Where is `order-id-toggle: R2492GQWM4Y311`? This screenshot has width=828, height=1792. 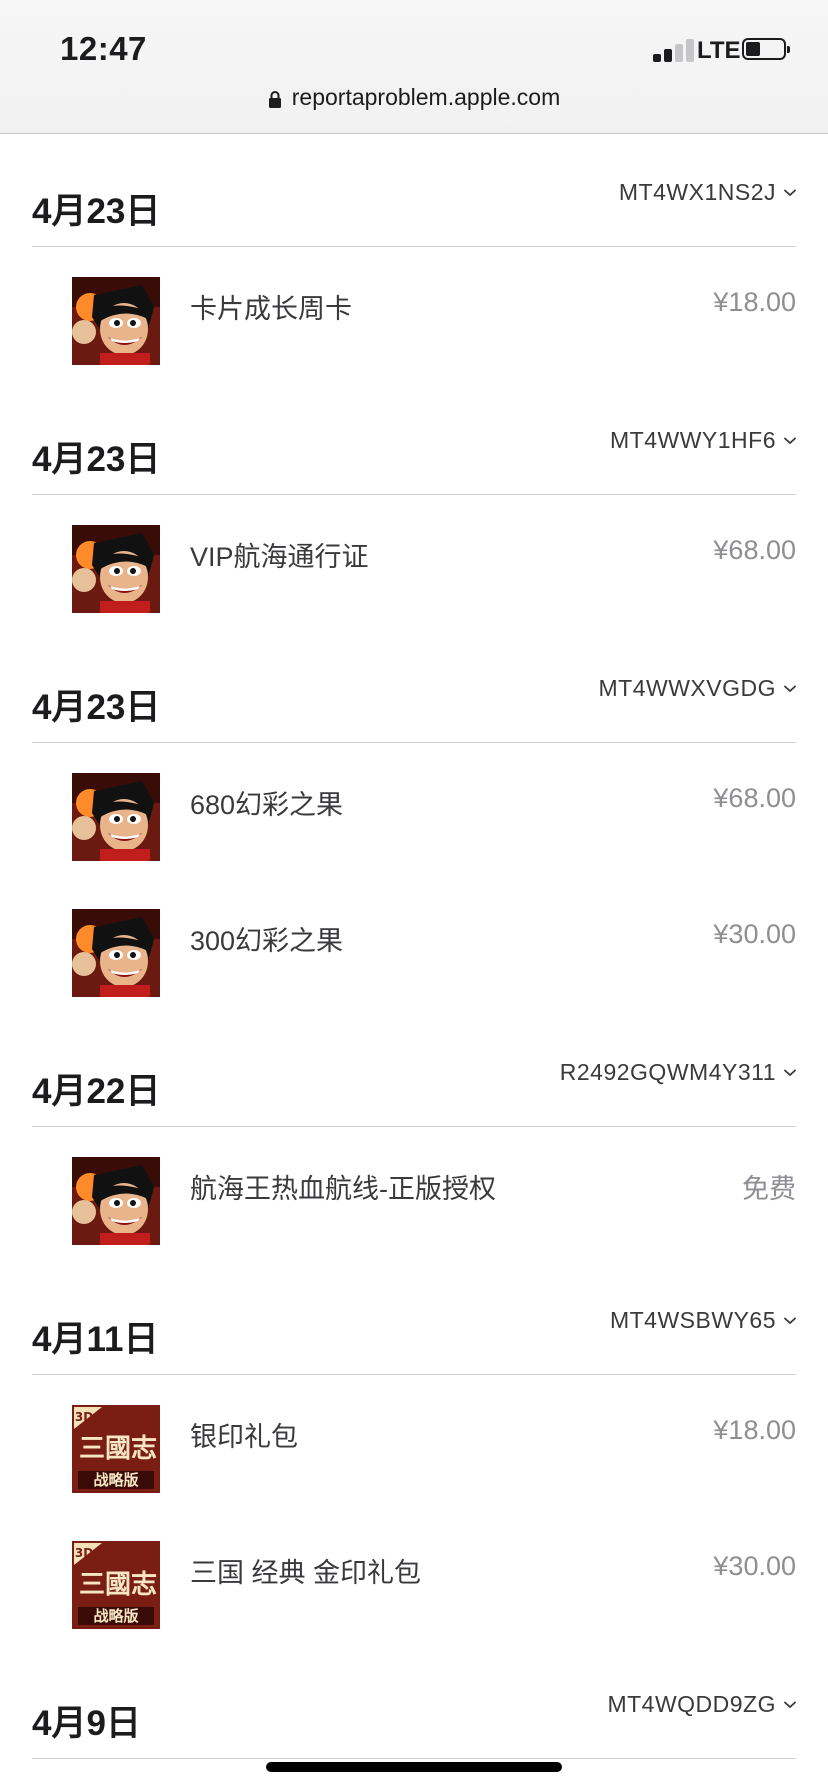
order-id-toggle: R2492GQWM4Y311 is located at coordinates (678, 1072).